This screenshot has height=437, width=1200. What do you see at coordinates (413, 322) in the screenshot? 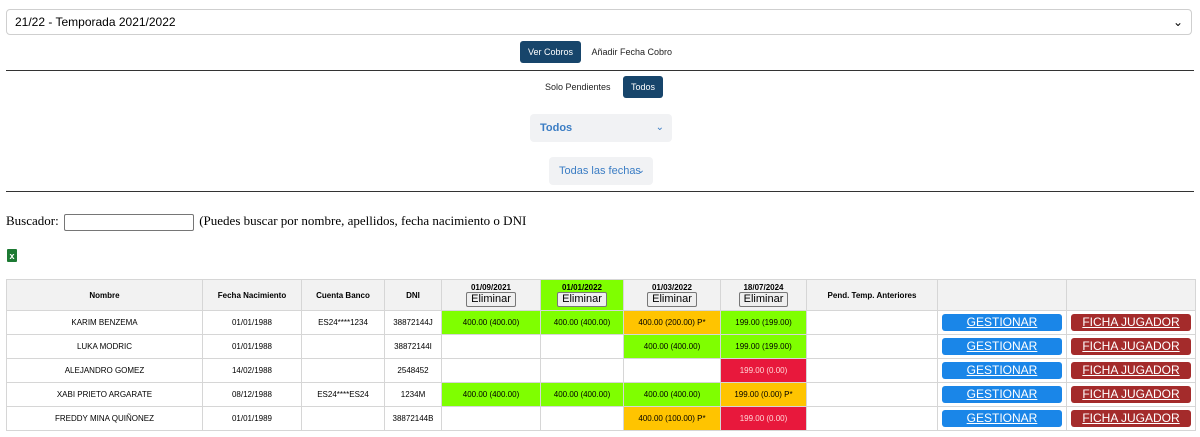
I see `cell-dni: 38872144J` at bounding box center [413, 322].